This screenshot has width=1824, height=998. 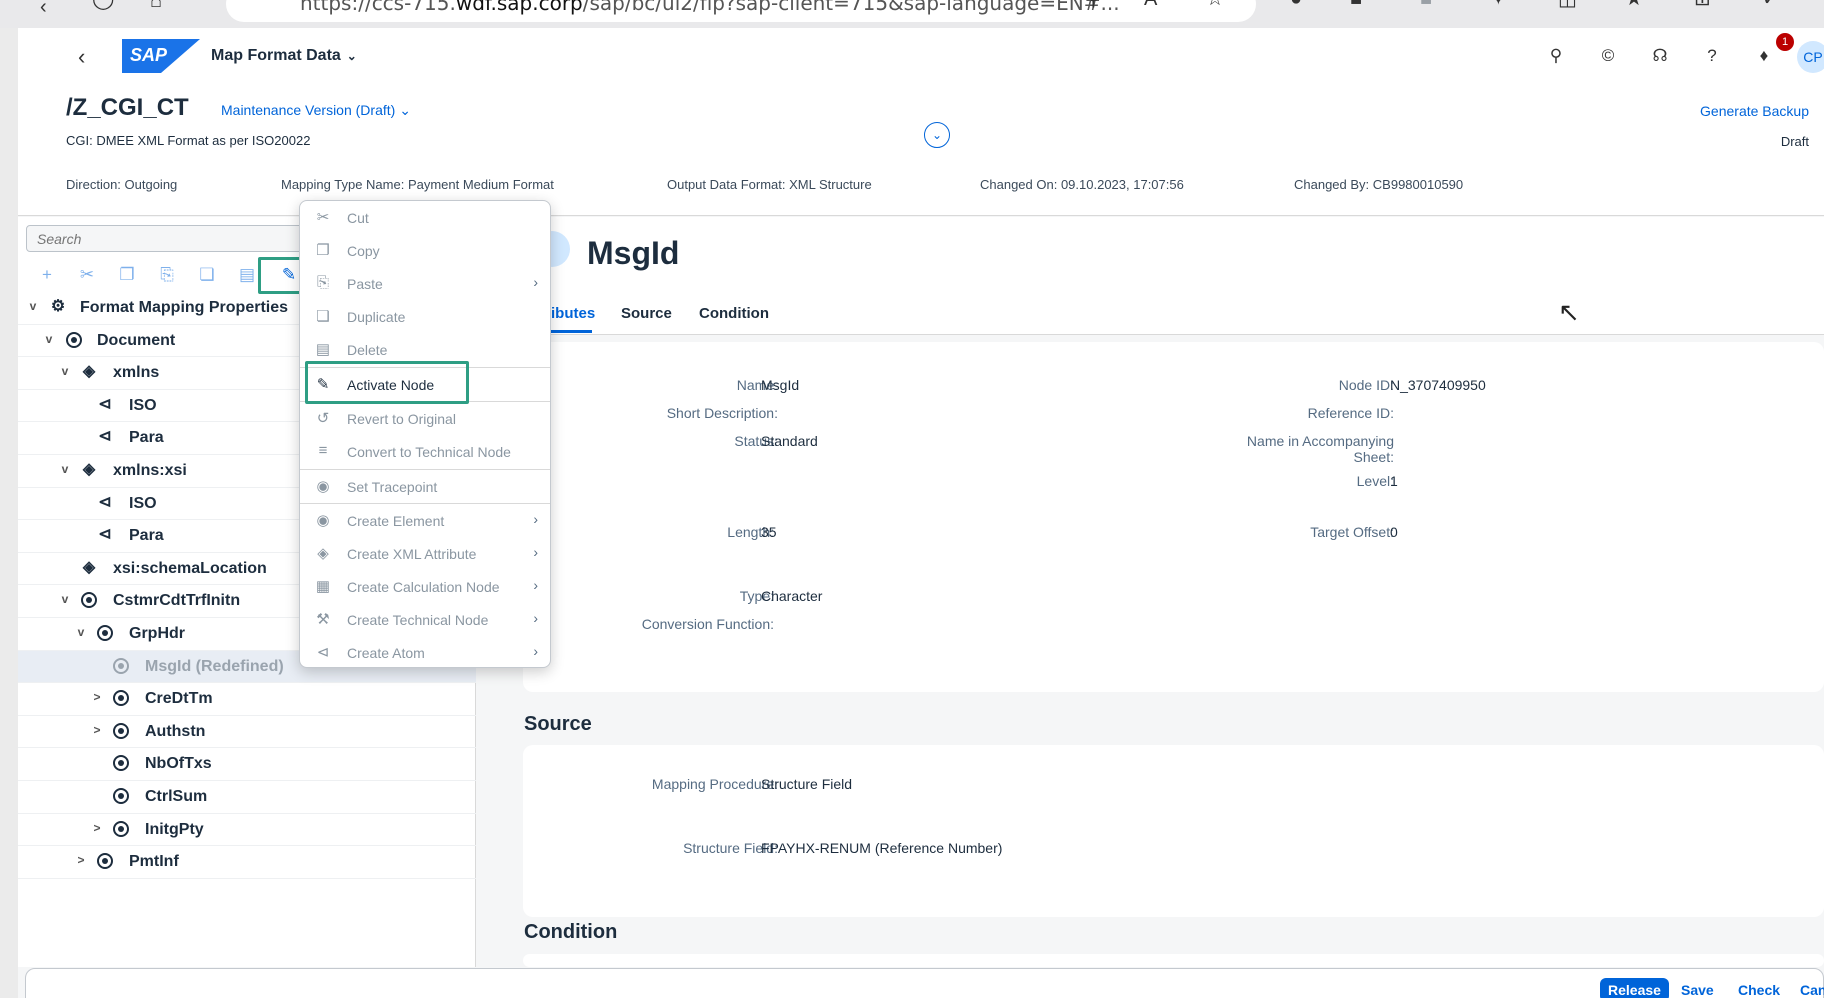 I want to click on header-attribute: Changed By: CB9980010590, so click(x=1379, y=184).